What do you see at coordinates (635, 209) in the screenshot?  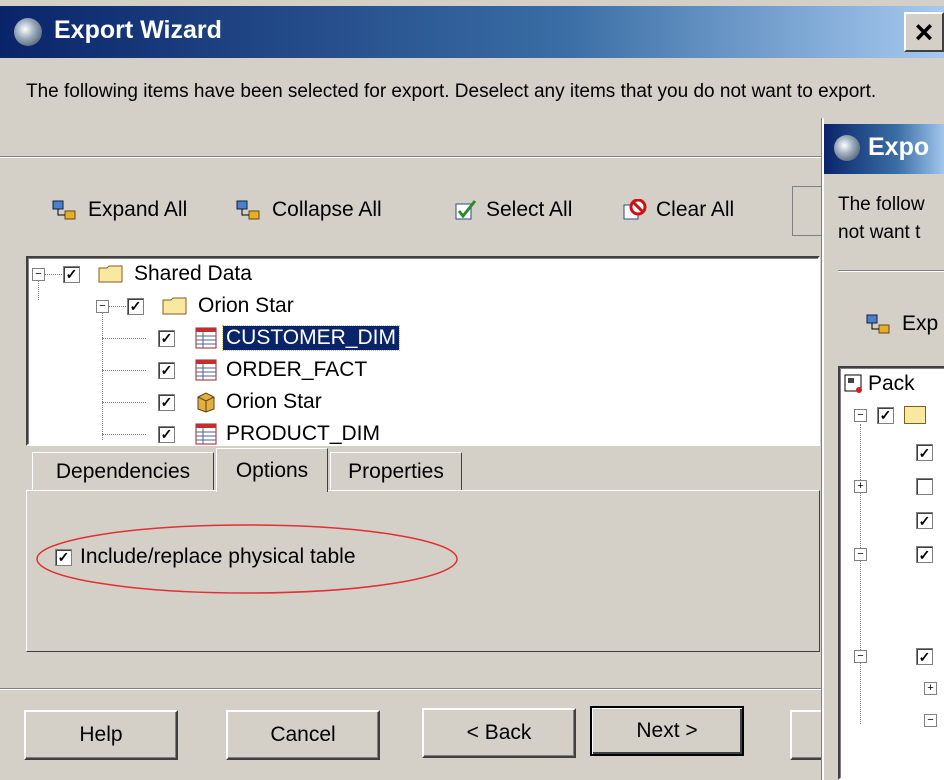 I see `clear-all-icon` at bounding box center [635, 209].